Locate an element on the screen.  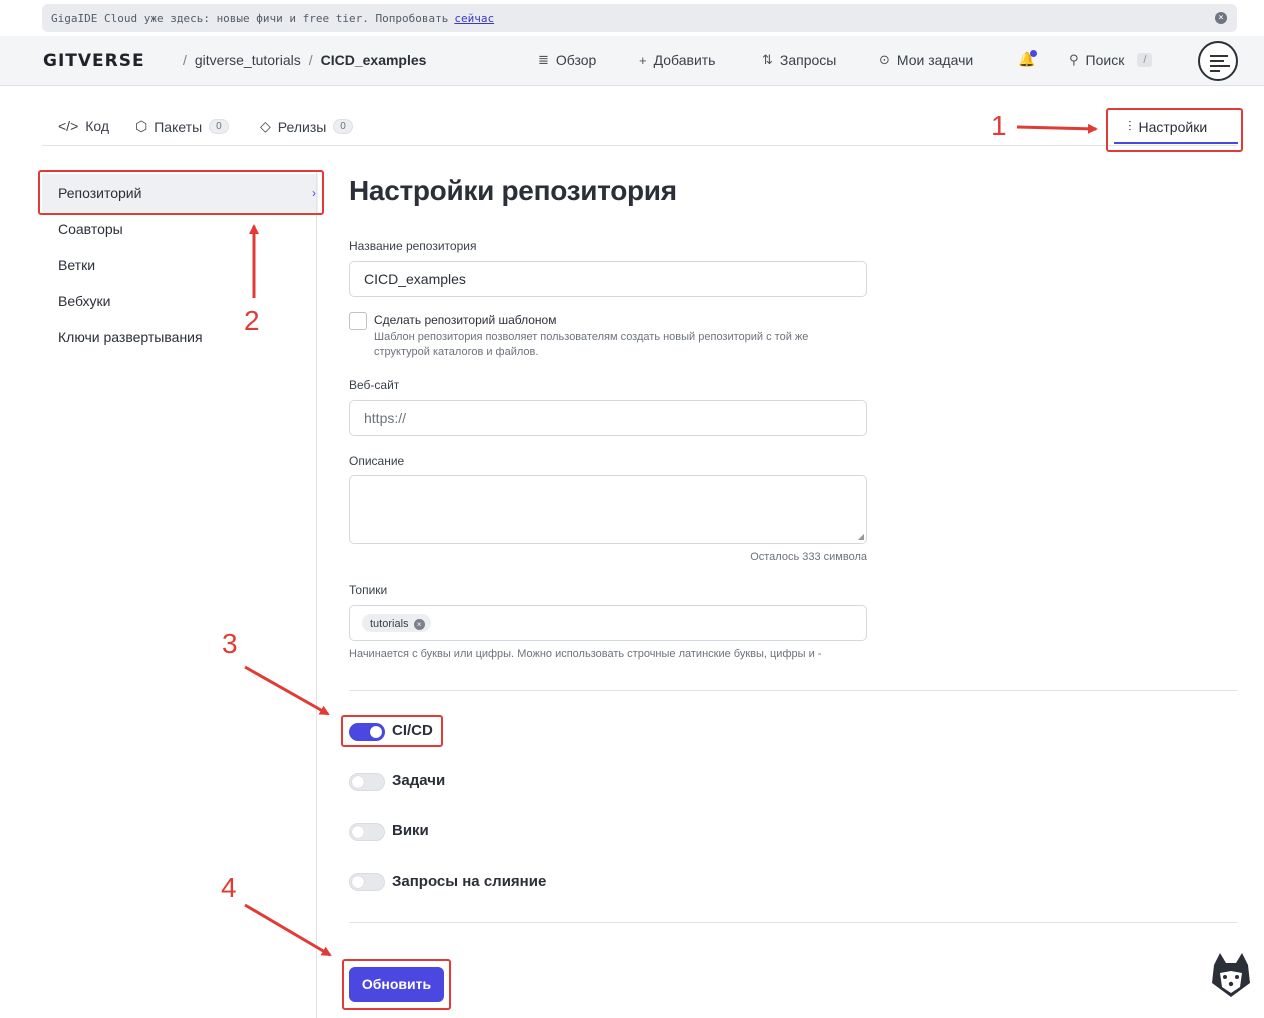
breadcrumb-repo: CICD_examples is located at coordinates (374, 60).